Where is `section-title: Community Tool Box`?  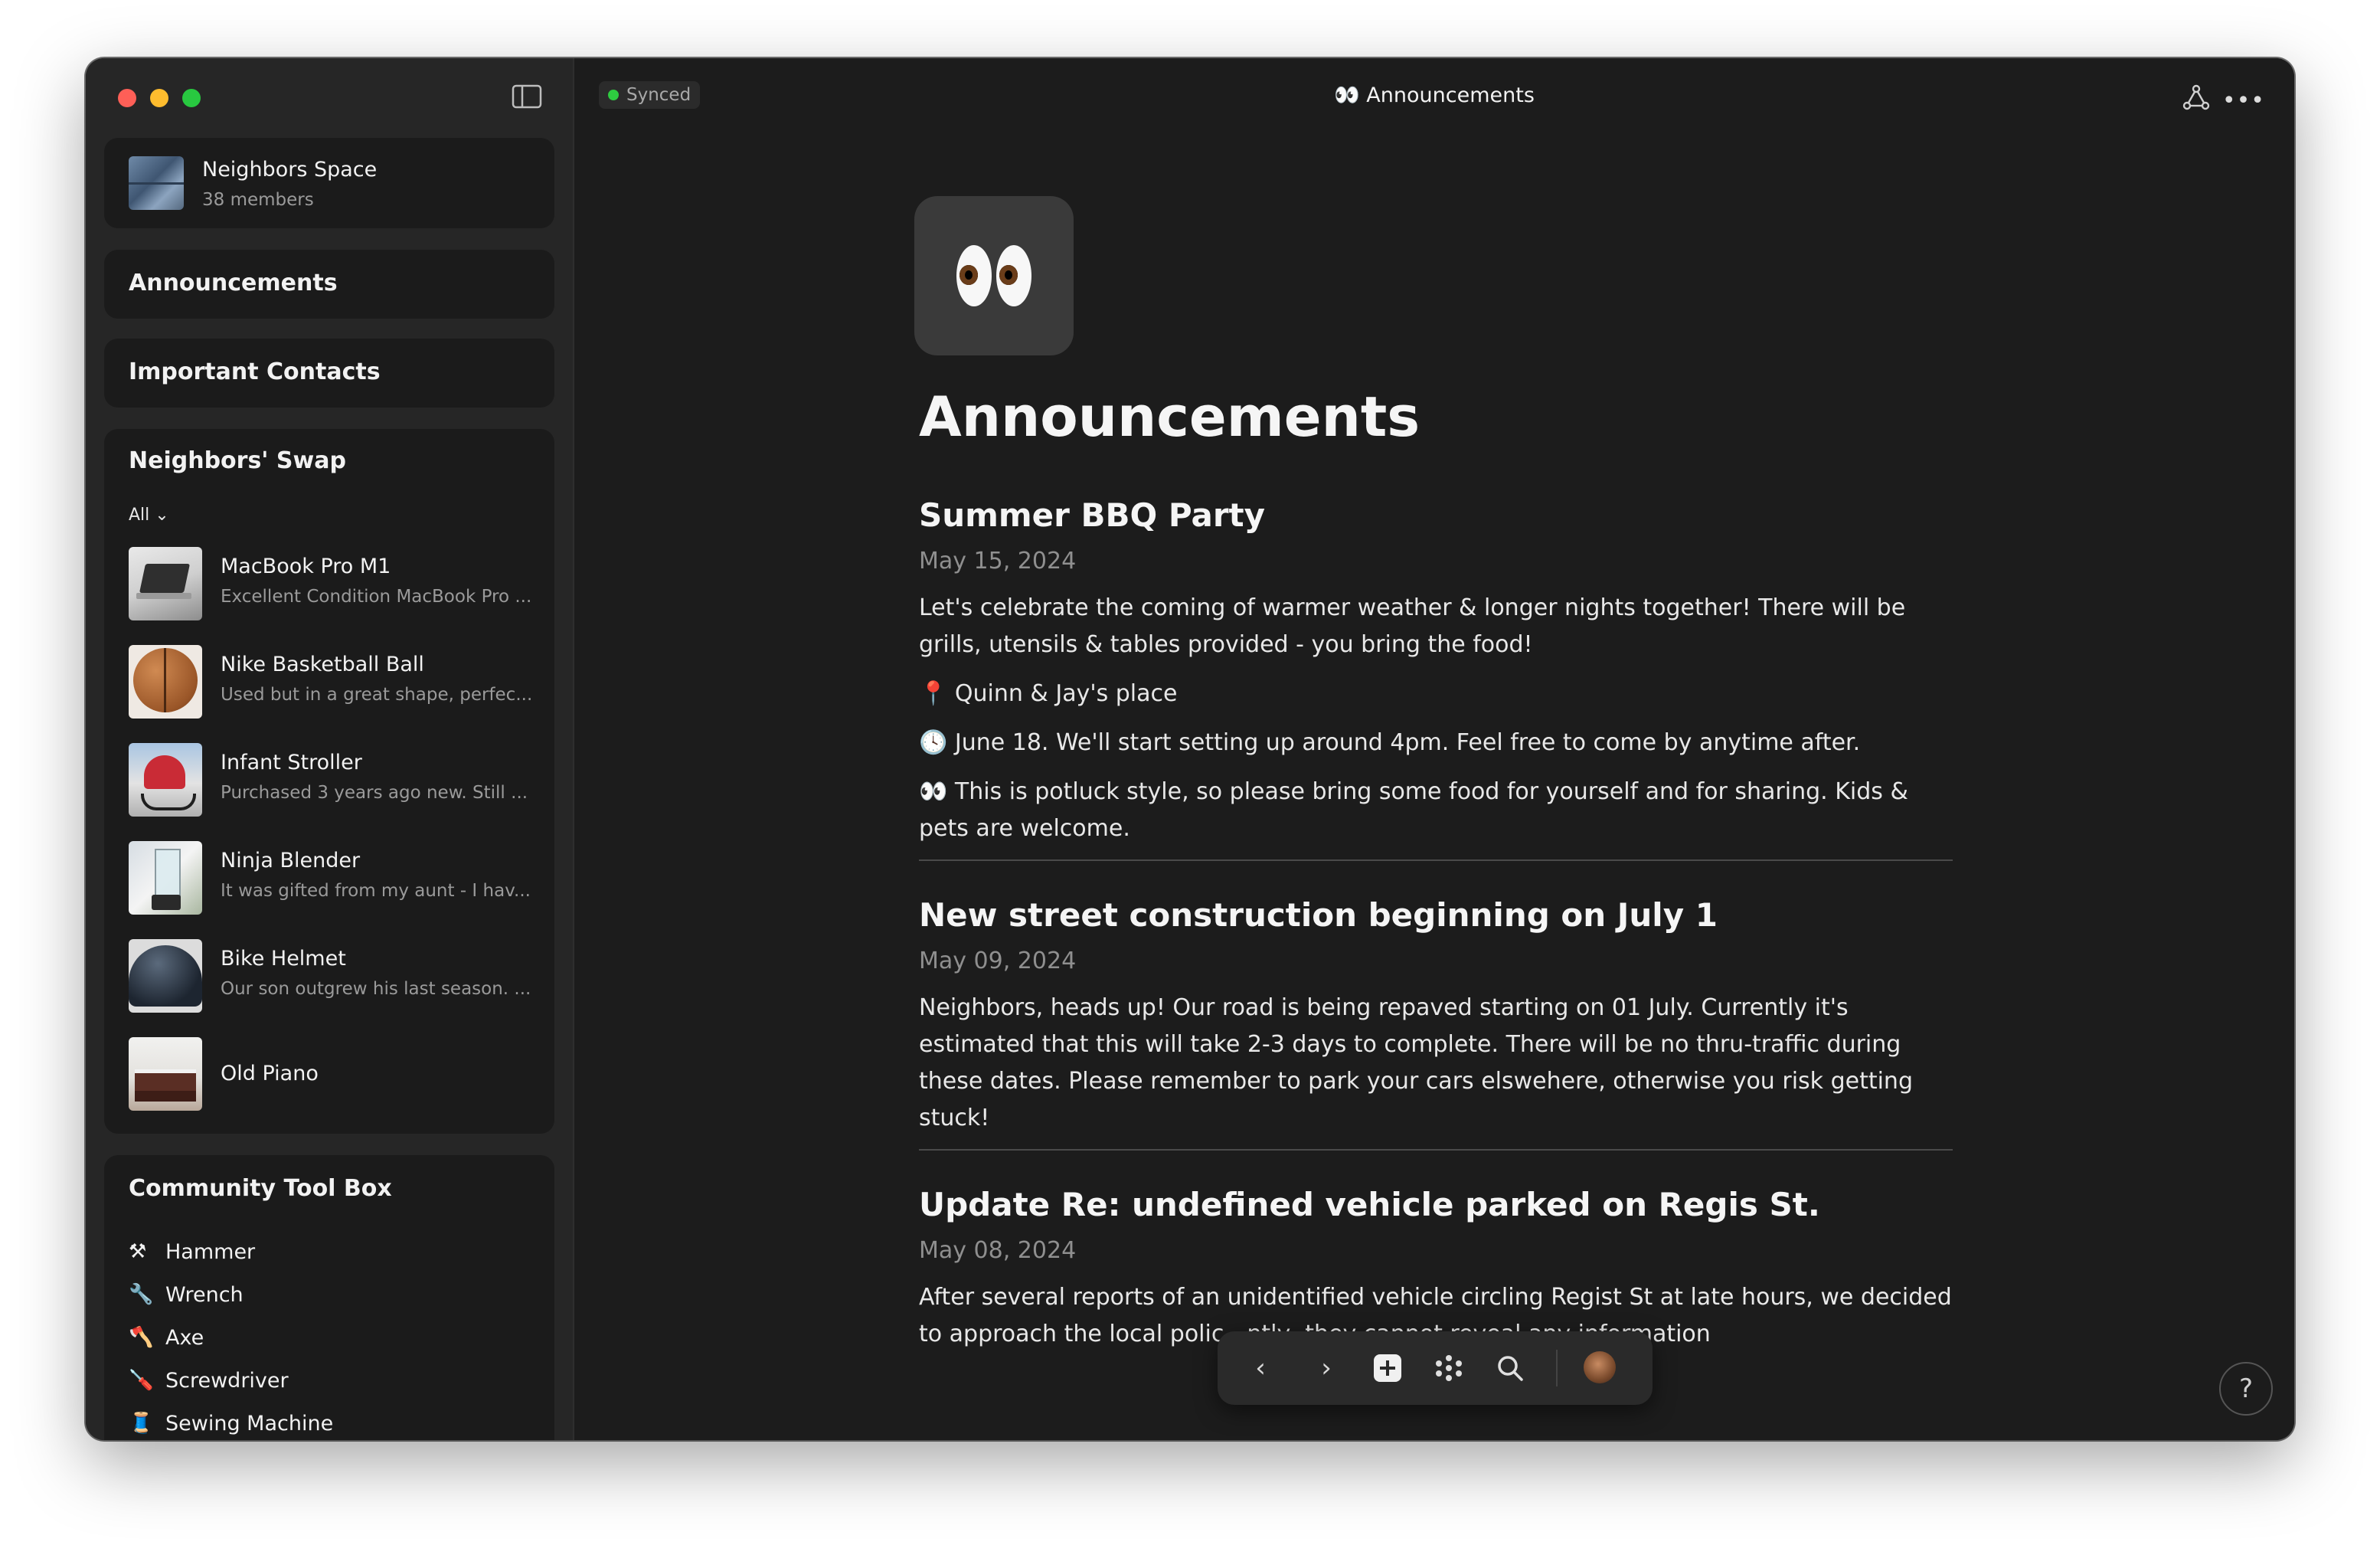 section-title: Community Tool Box is located at coordinates (260, 1188).